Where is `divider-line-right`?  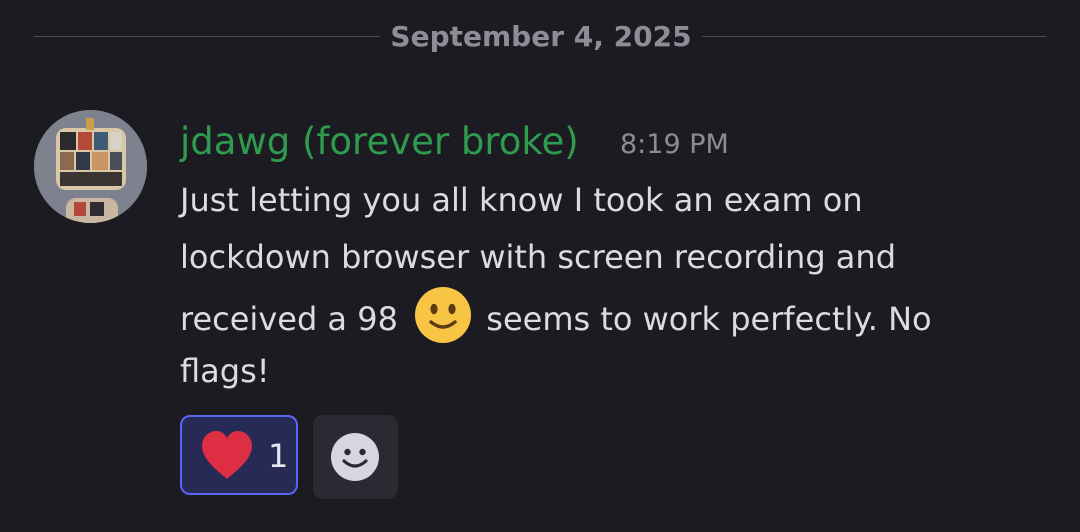 divider-line-right is located at coordinates (874, 36).